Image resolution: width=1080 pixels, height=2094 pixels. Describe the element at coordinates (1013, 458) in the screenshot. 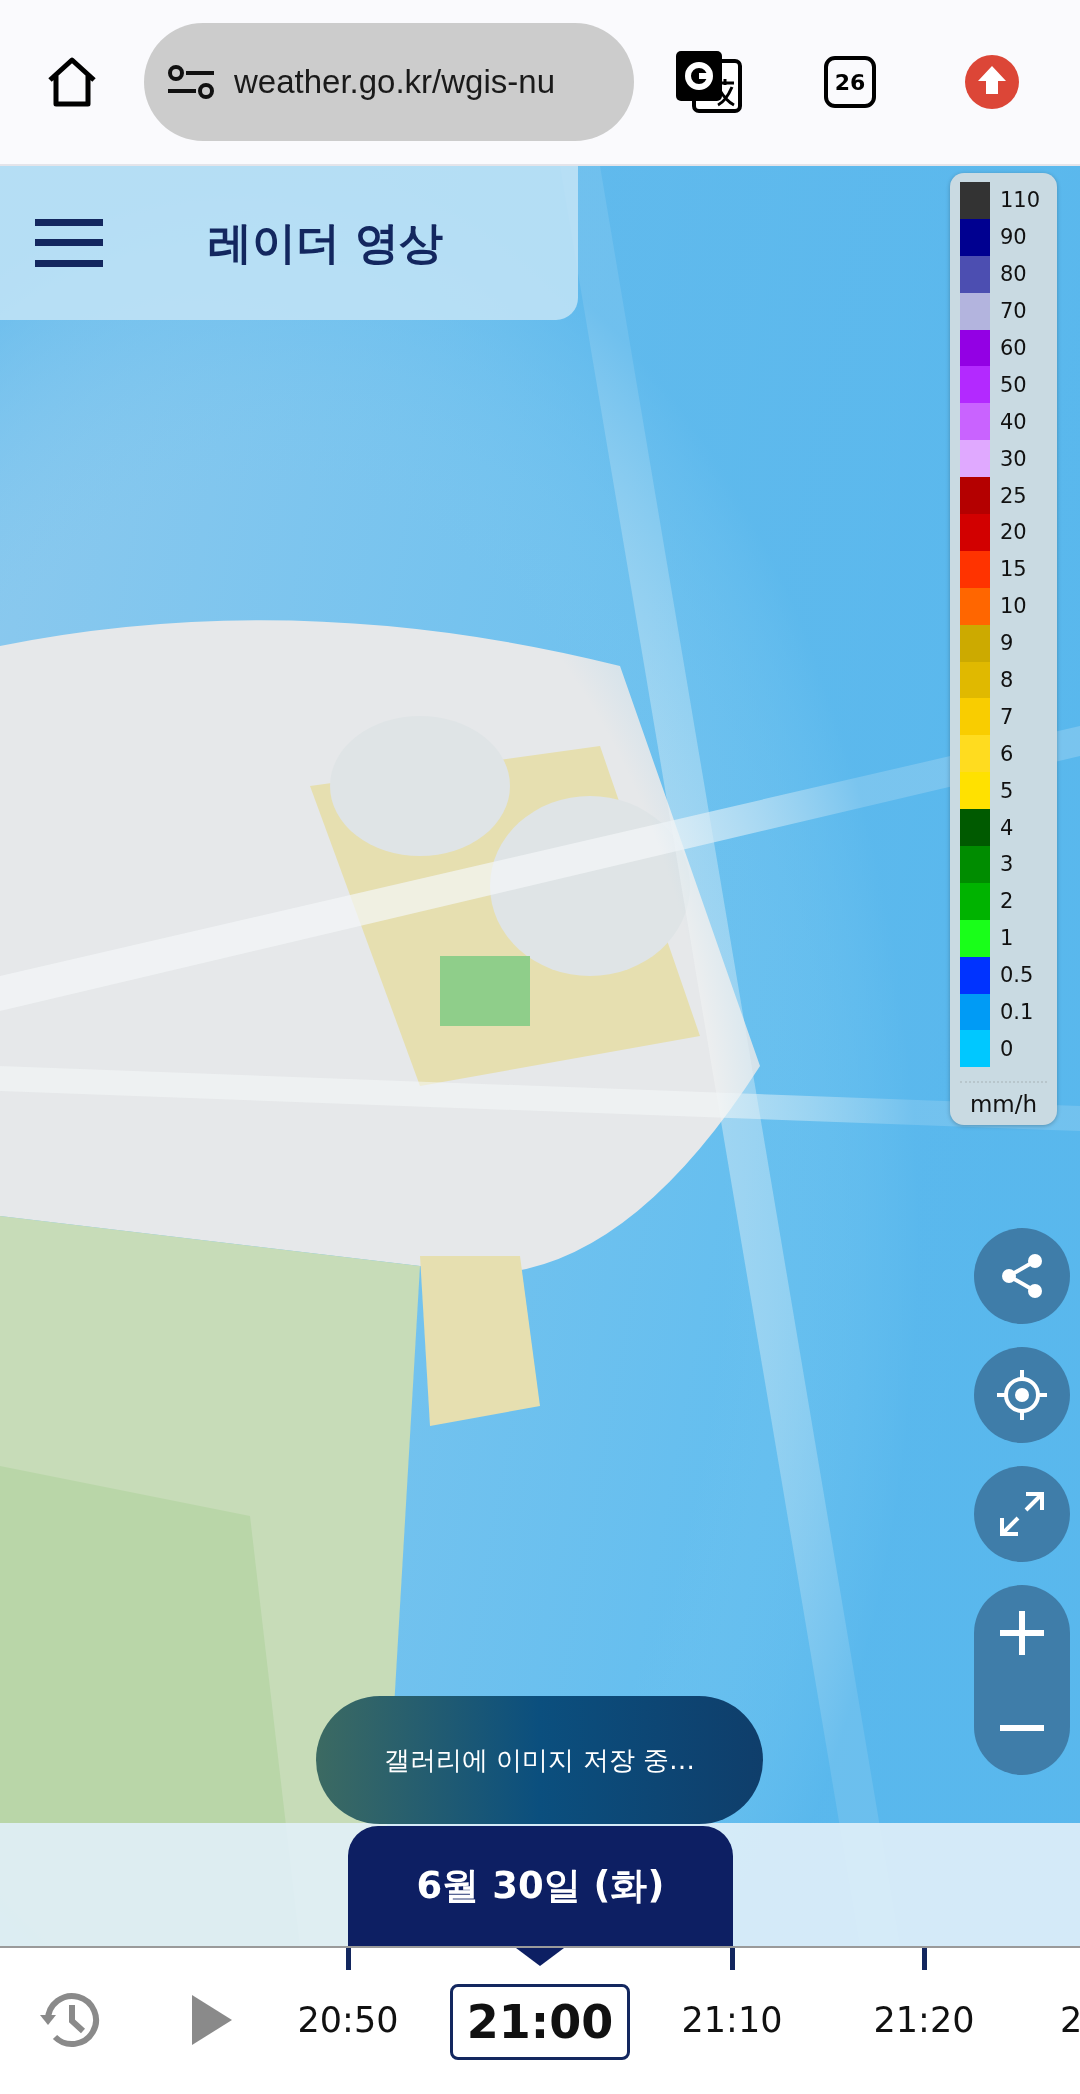

I see `legend-label: 30` at that location.